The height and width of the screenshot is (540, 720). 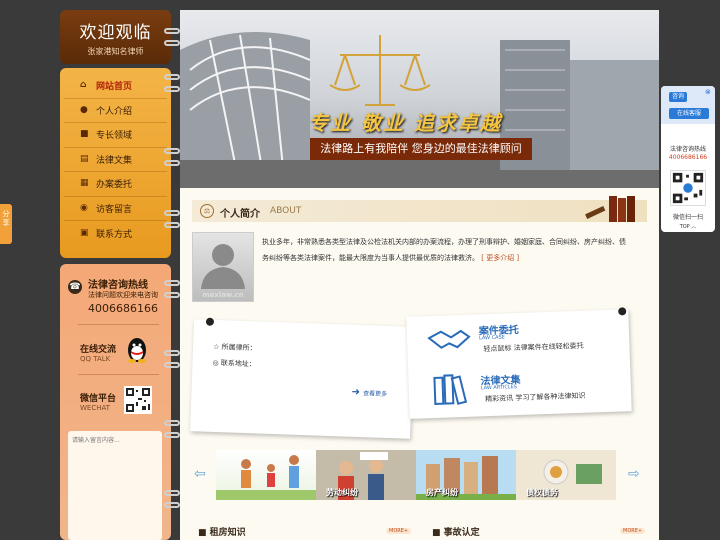 What do you see at coordinates (419, 209) in the screenshot?
I see `about-header: ⚖ 个人简介 ABOUT` at bounding box center [419, 209].